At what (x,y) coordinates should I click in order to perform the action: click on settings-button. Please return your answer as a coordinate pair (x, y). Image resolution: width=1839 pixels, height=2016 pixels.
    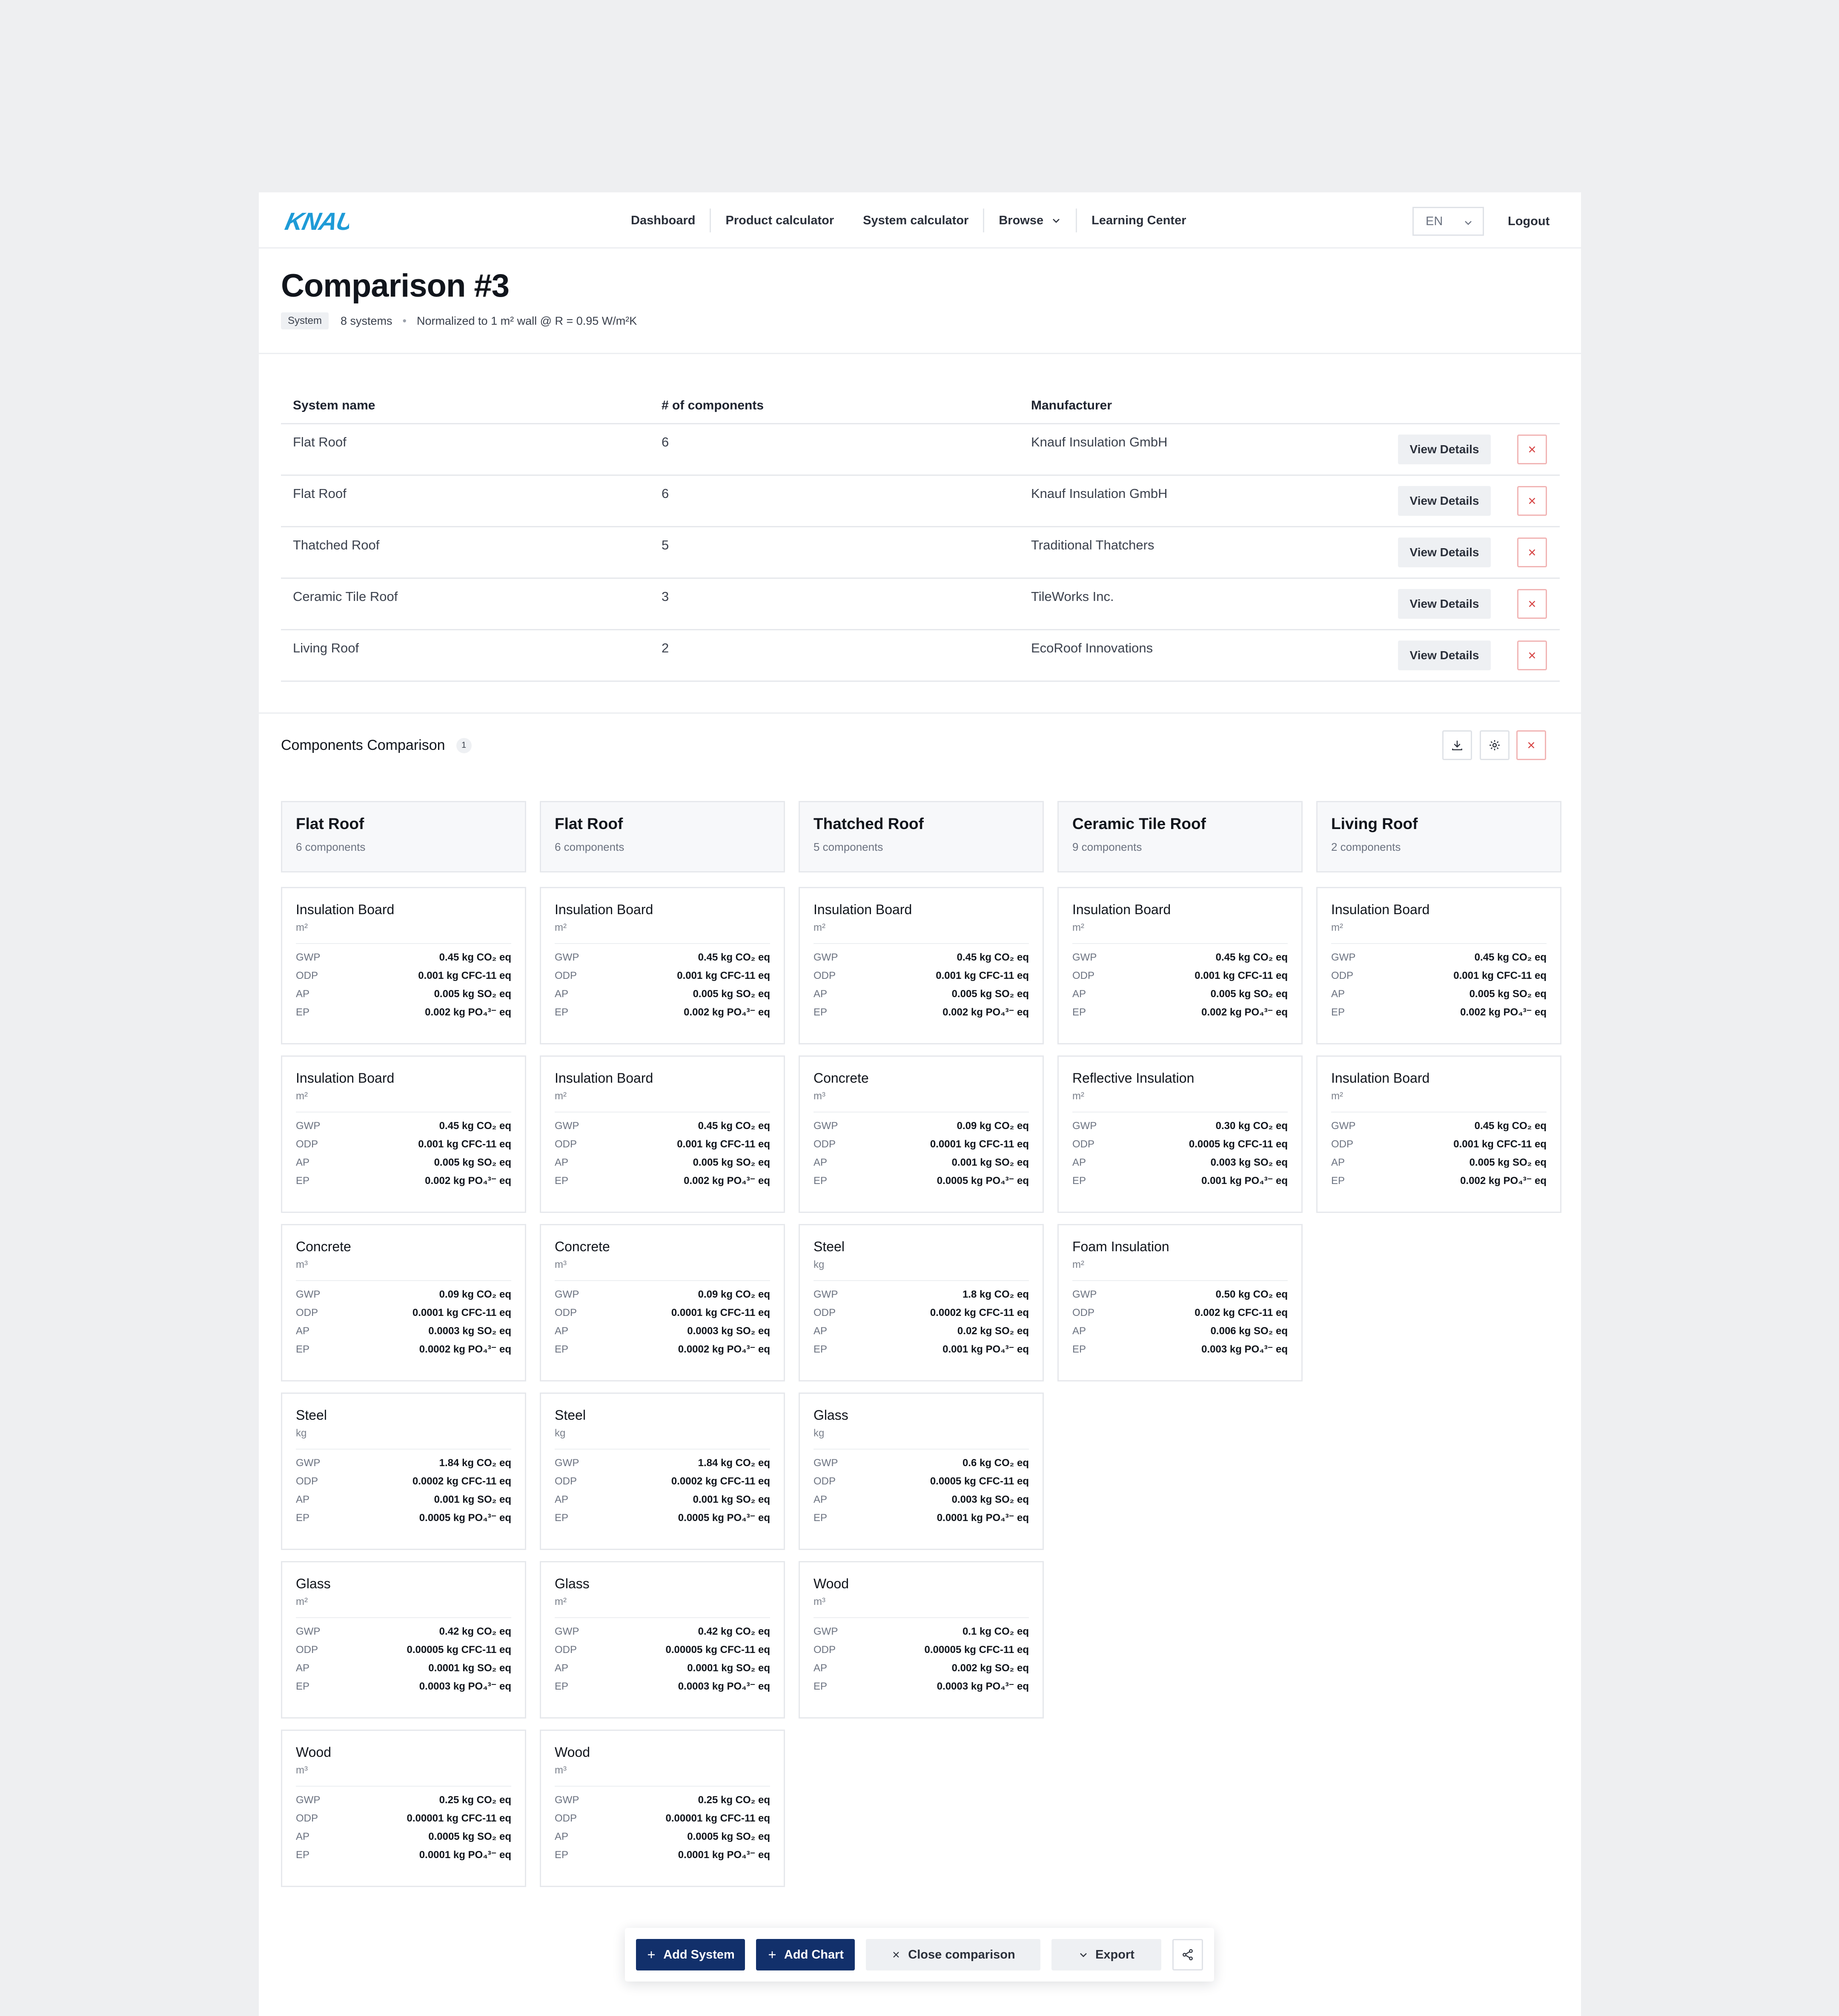
    Looking at the image, I should click on (1495, 745).